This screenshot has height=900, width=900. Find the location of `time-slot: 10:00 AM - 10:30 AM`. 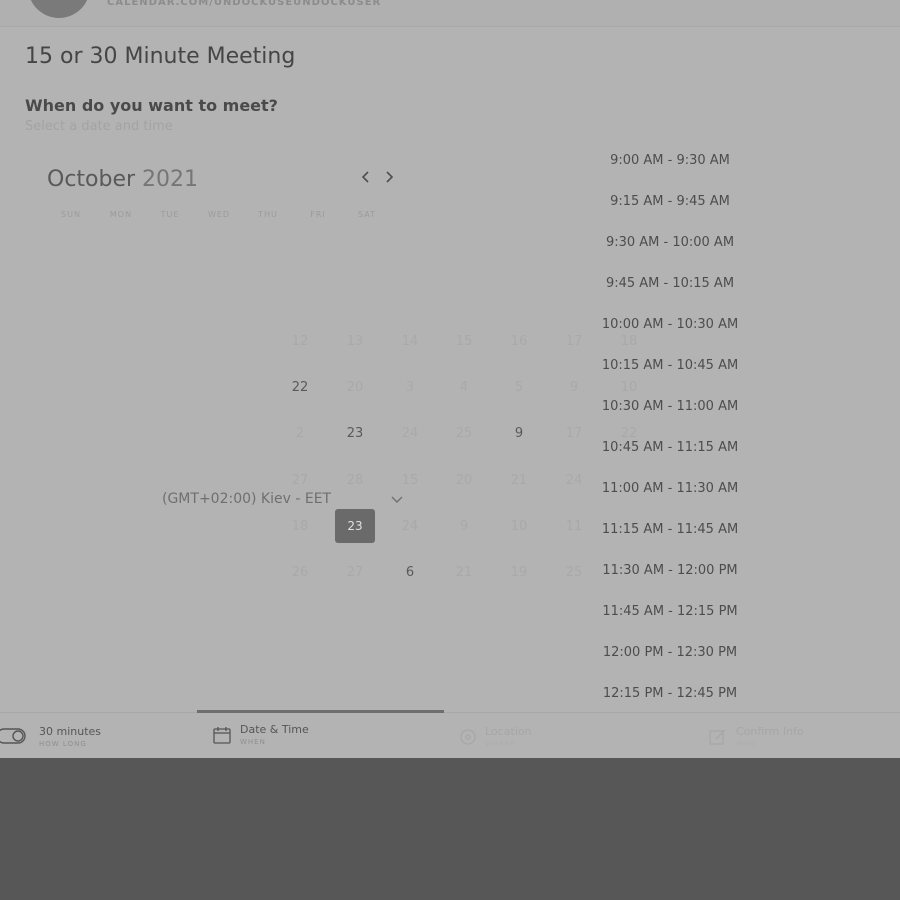

time-slot: 10:00 AM - 10:30 AM is located at coordinates (670, 324).